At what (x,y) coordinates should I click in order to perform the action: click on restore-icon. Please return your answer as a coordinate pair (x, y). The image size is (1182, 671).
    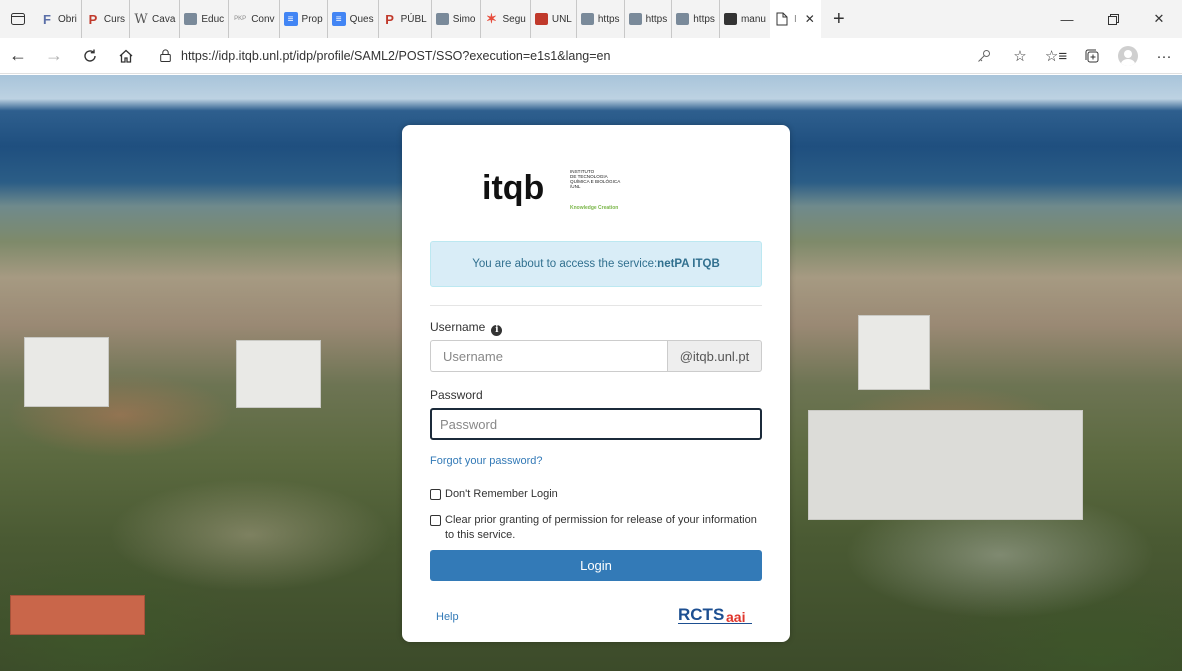
    Looking at the image, I should click on (1113, 19).